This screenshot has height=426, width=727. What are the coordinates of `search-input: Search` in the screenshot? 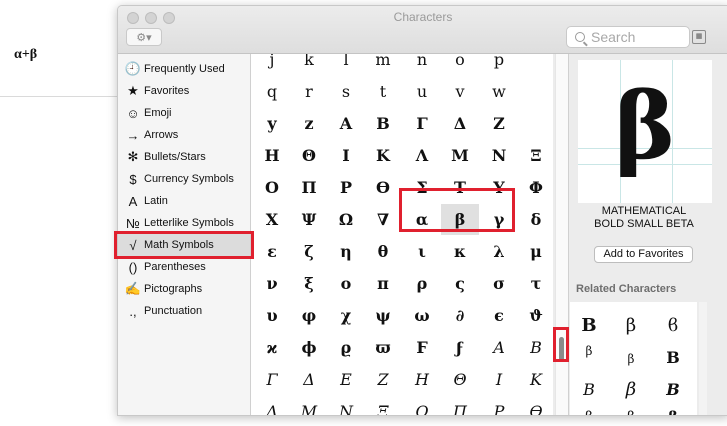 It's located at (628, 37).